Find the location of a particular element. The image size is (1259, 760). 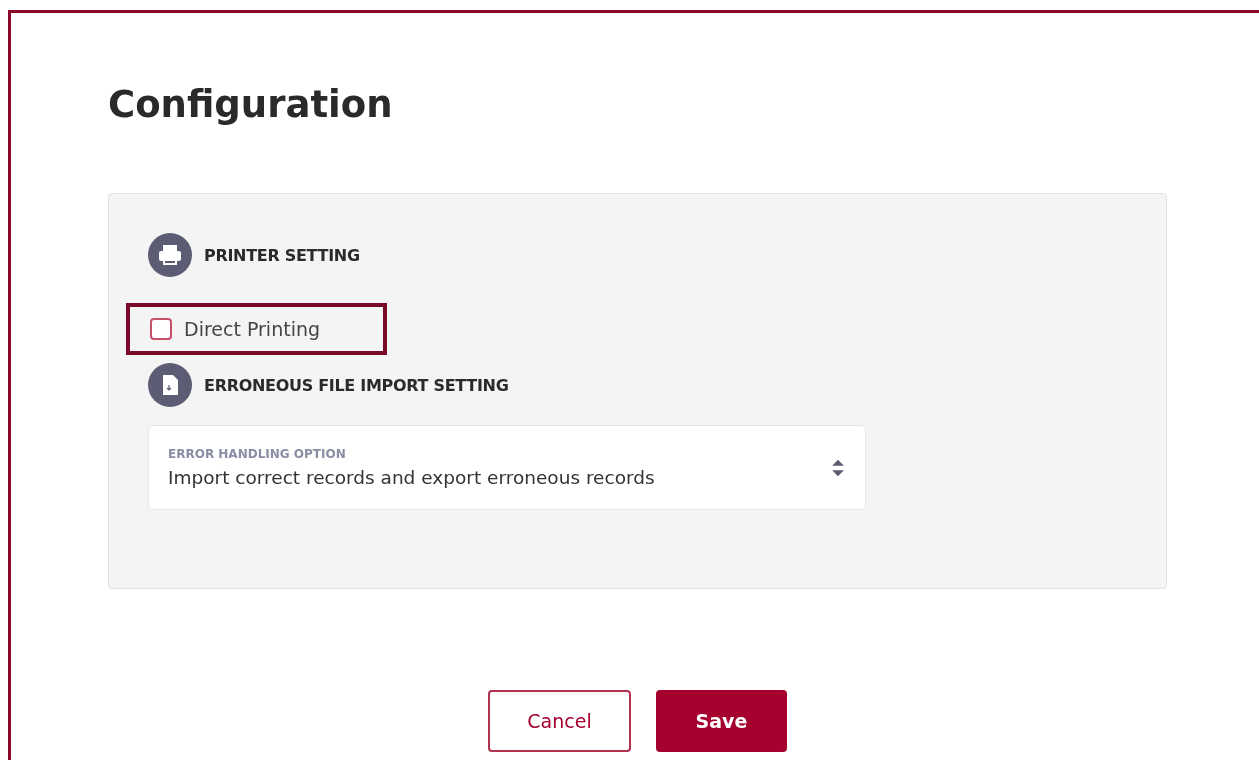

save-button: Save is located at coordinates (721, 721).